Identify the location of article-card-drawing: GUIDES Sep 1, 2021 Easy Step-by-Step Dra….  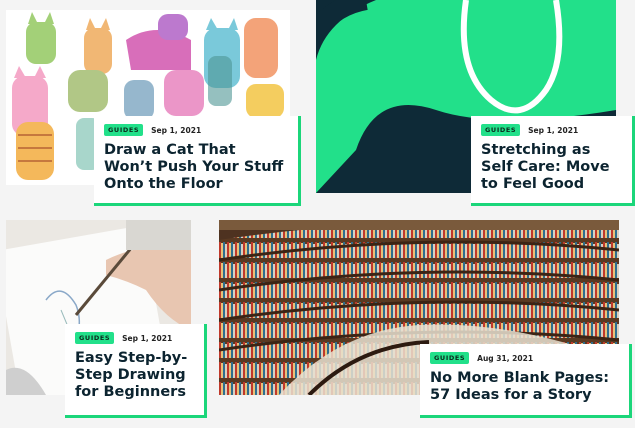
(106, 319).